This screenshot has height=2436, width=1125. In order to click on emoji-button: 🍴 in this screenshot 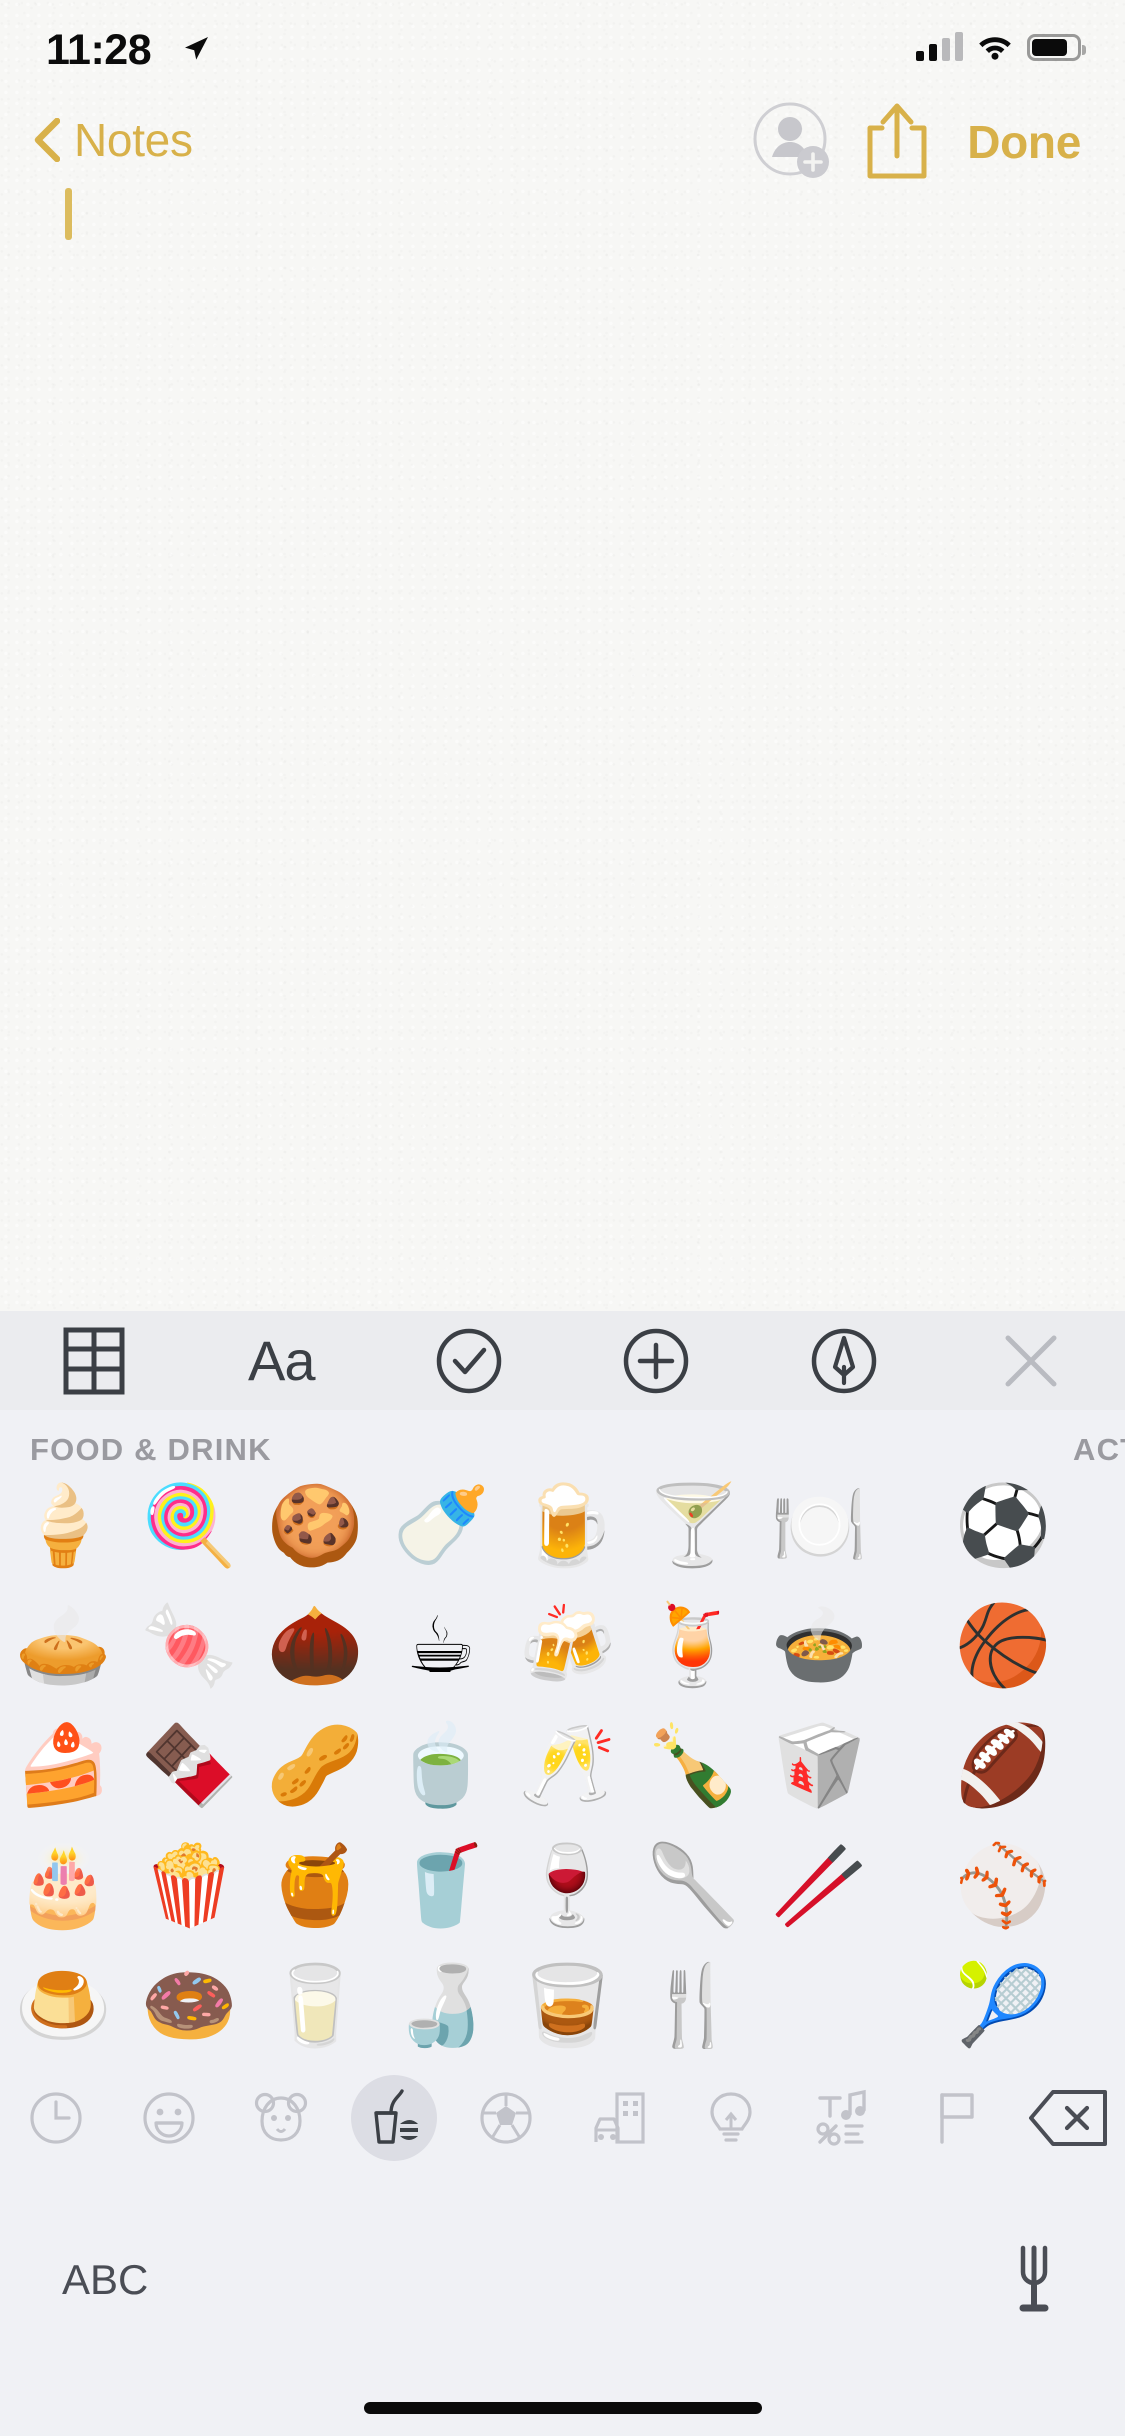, I will do `click(693, 2006)`.